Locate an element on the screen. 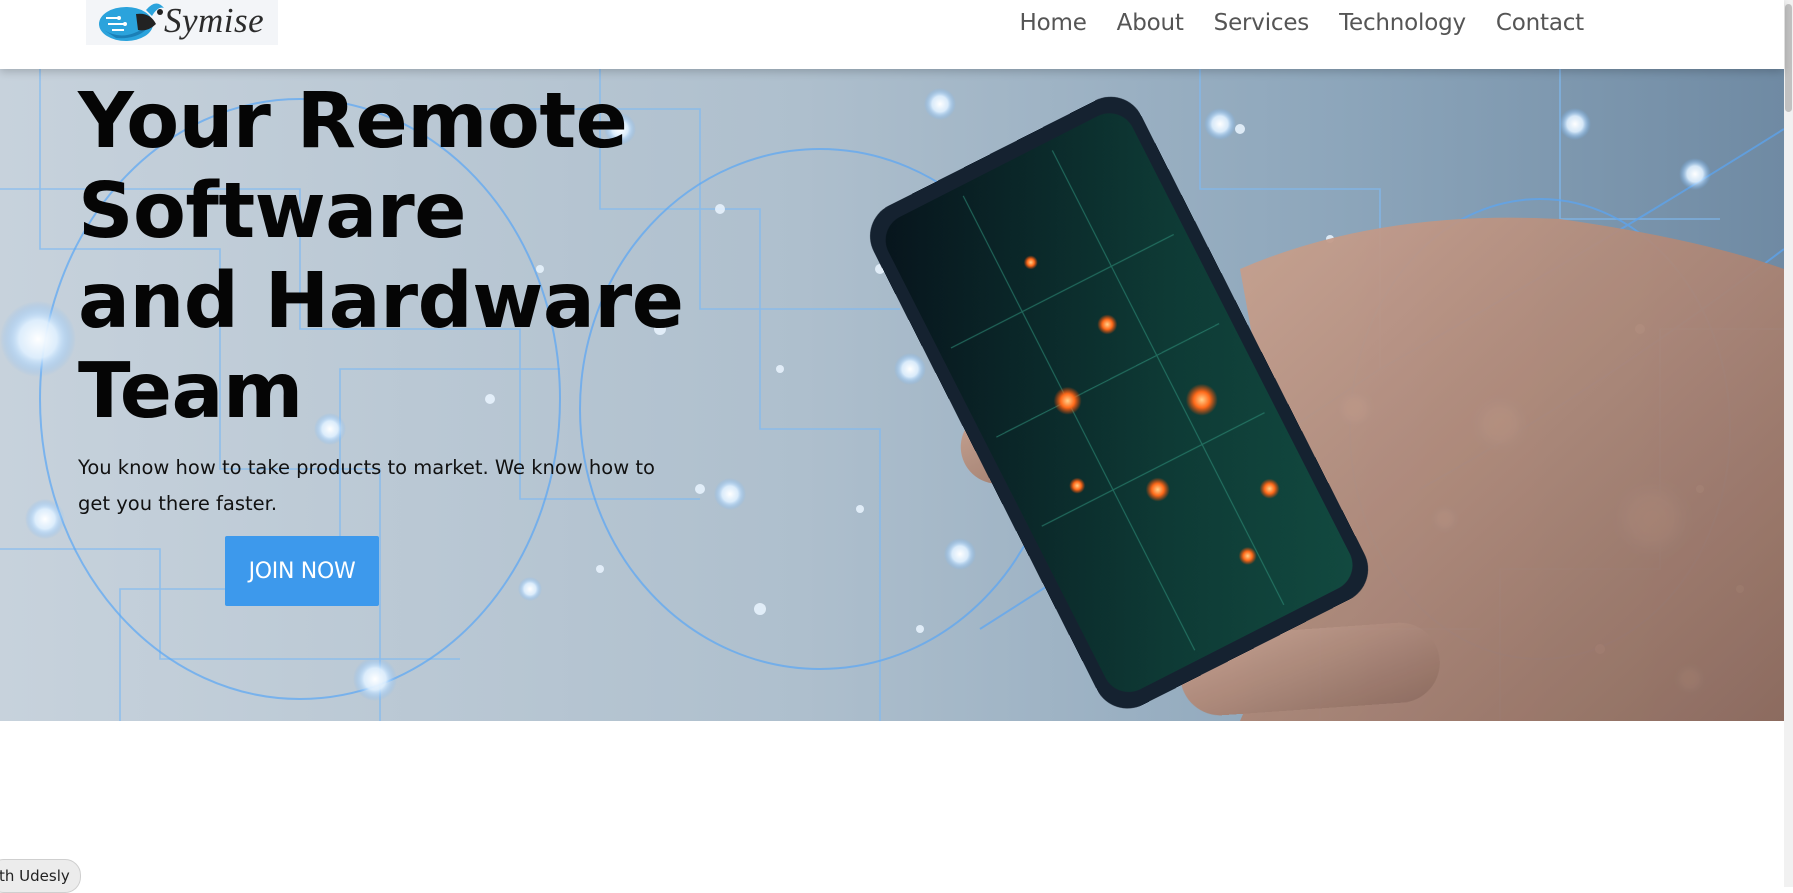  page-scrollbar is located at coordinates (1788, 443).